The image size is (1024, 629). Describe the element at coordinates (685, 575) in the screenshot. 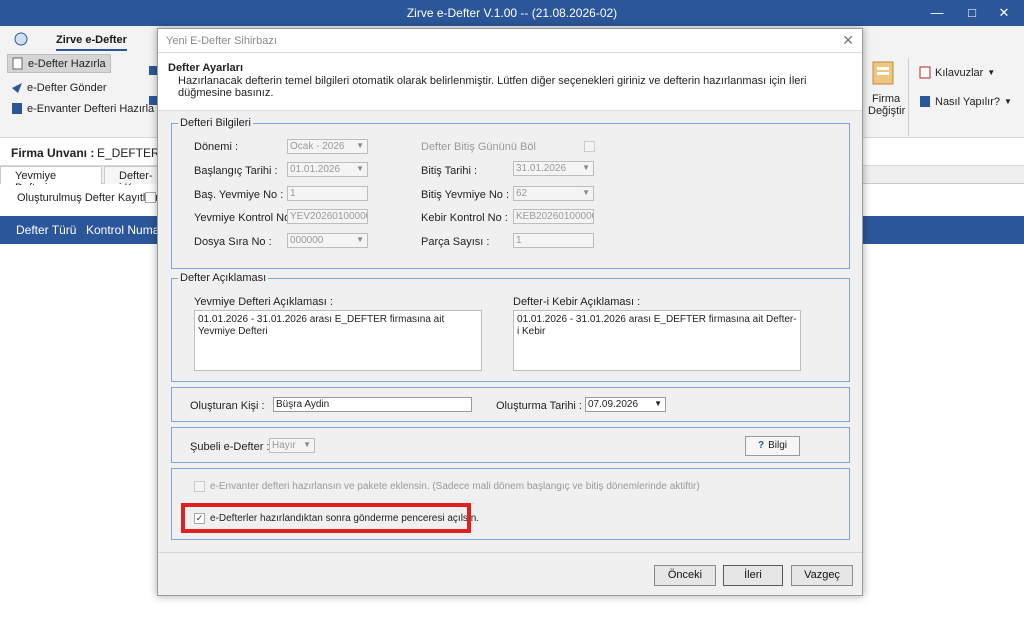

I see `onceki-button: Önceki` at that location.